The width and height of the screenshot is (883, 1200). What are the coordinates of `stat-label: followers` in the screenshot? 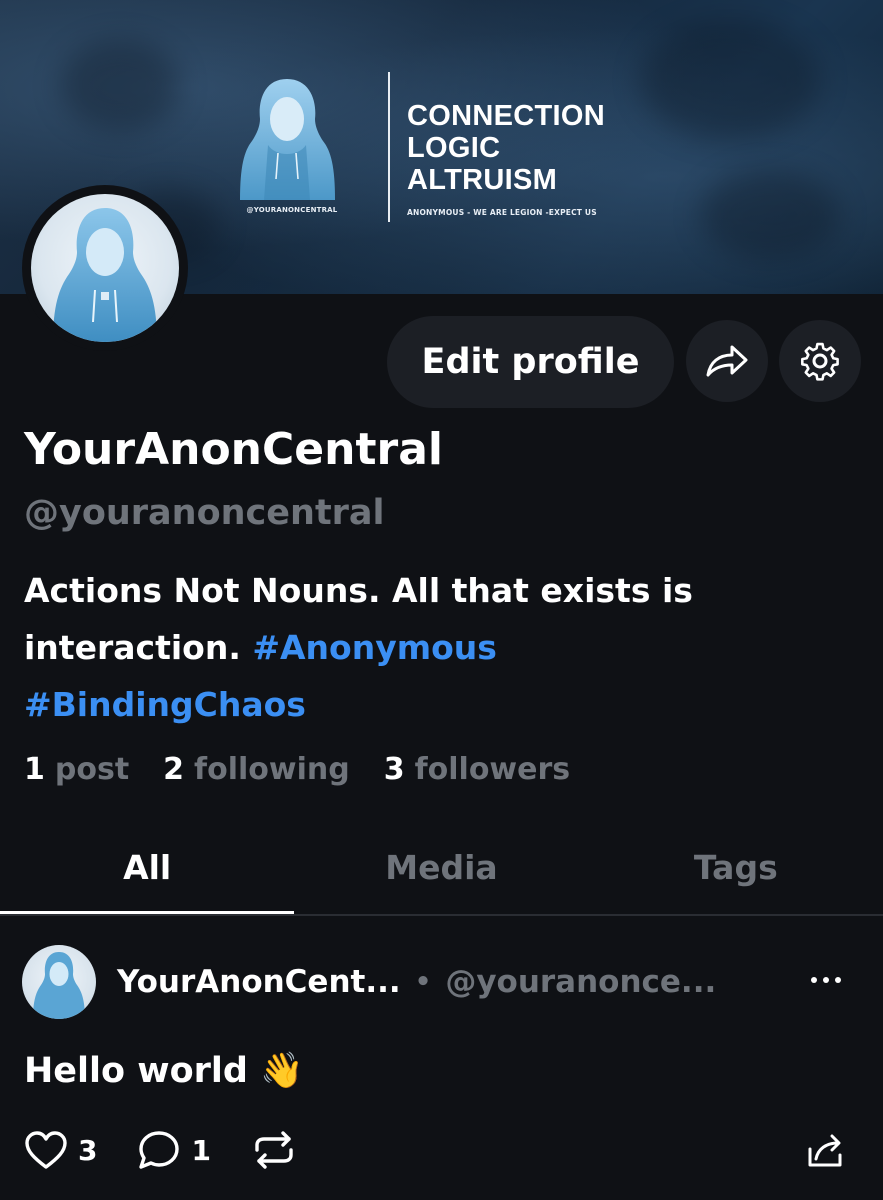 It's located at (492, 769).